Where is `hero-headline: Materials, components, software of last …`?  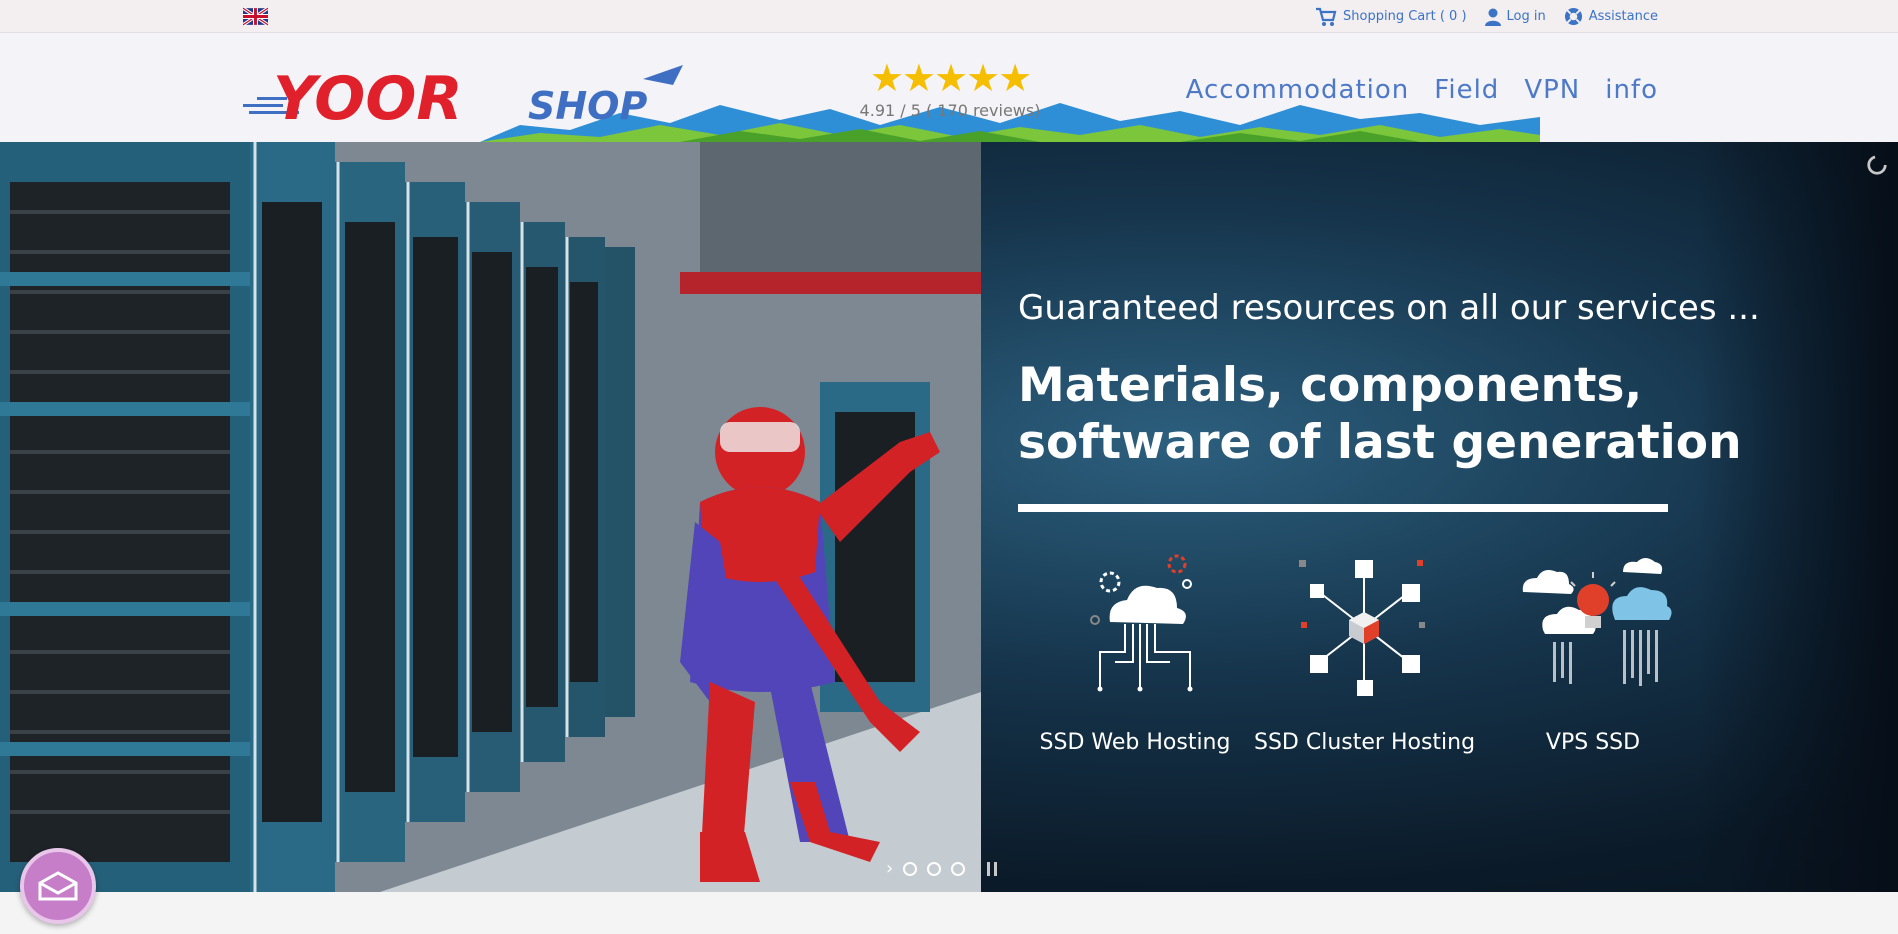
hero-headline: Materials, components, software of last … is located at coordinates (1380, 414).